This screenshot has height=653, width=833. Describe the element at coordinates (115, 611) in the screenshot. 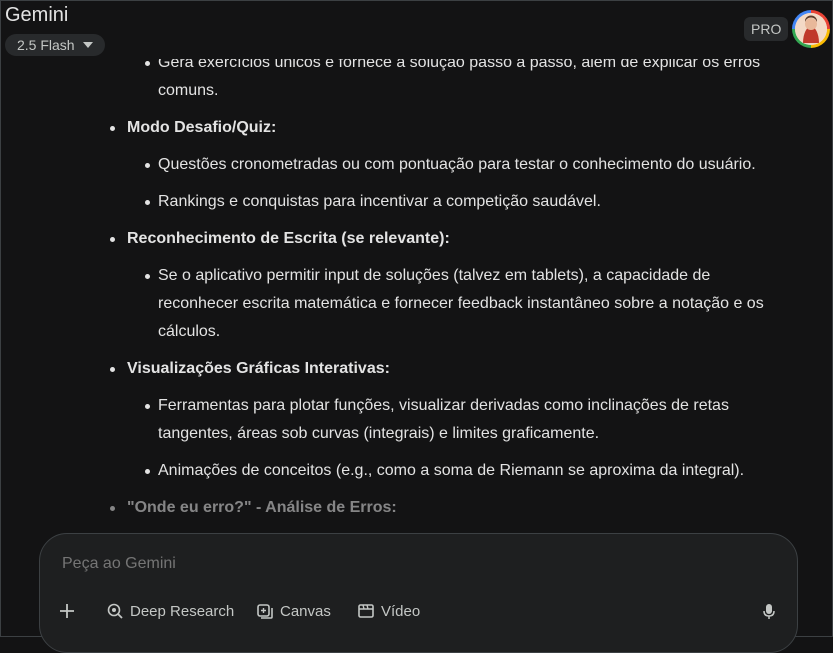

I see `deep-research-icon` at that location.